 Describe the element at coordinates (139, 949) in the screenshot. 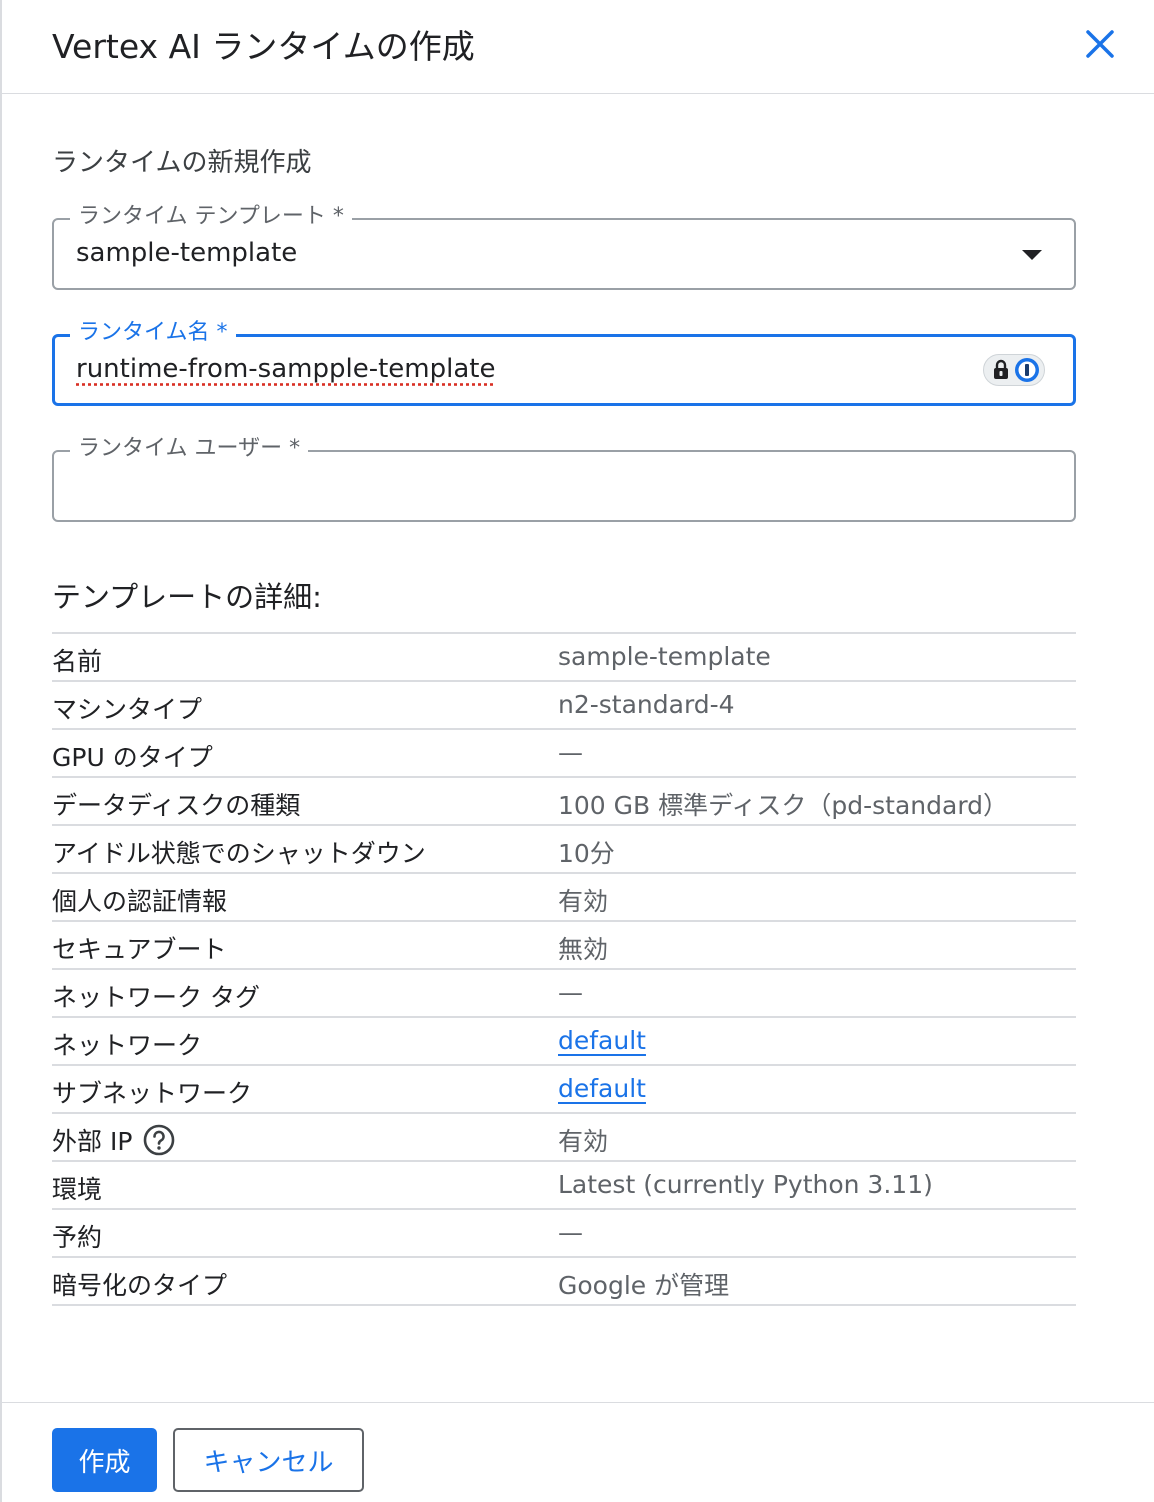

I see `detail-key: セキュアブート` at that location.